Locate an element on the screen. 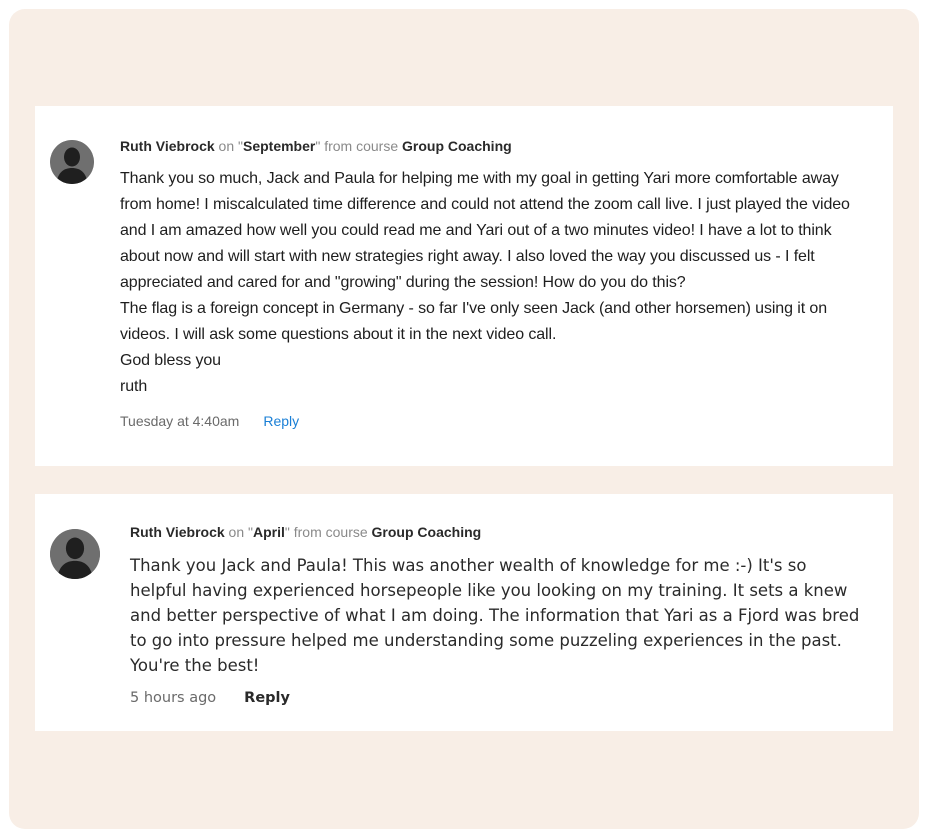 The image size is (928, 836). comment-timestamp: Tuesday at 4:40am is located at coordinates (180, 421).